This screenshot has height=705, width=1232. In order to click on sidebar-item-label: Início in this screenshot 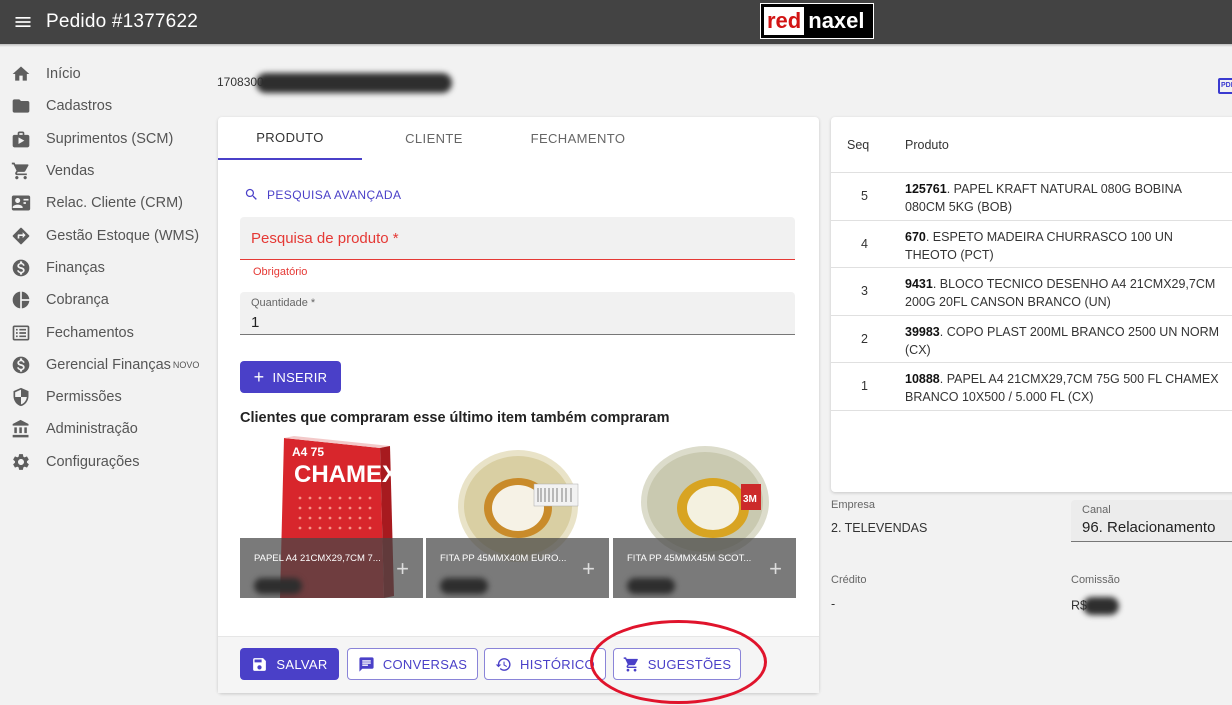, I will do `click(63, 74)`.